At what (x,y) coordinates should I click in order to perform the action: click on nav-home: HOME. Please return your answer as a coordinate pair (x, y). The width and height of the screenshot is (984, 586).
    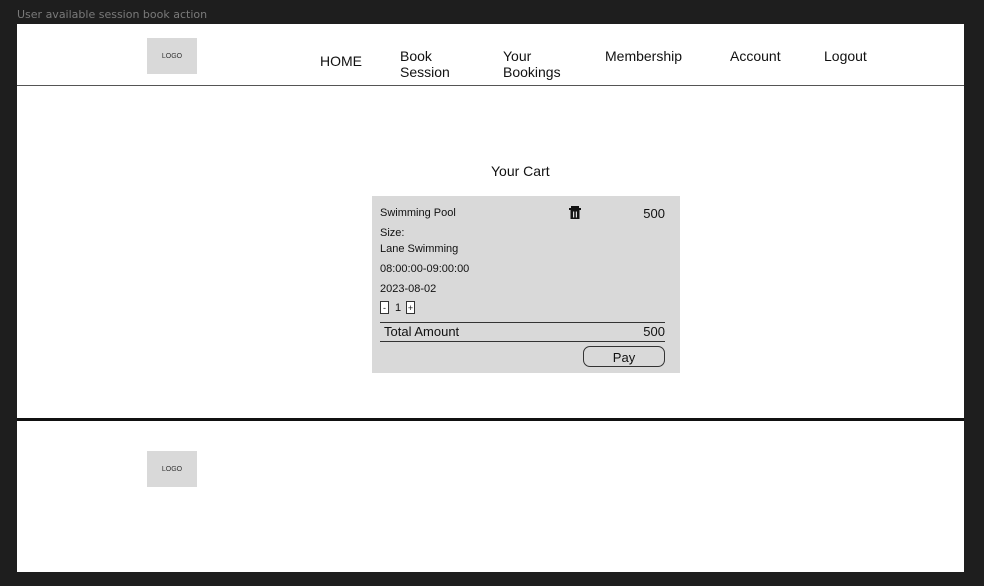
    Looking at the image, I should click on (341, 61).